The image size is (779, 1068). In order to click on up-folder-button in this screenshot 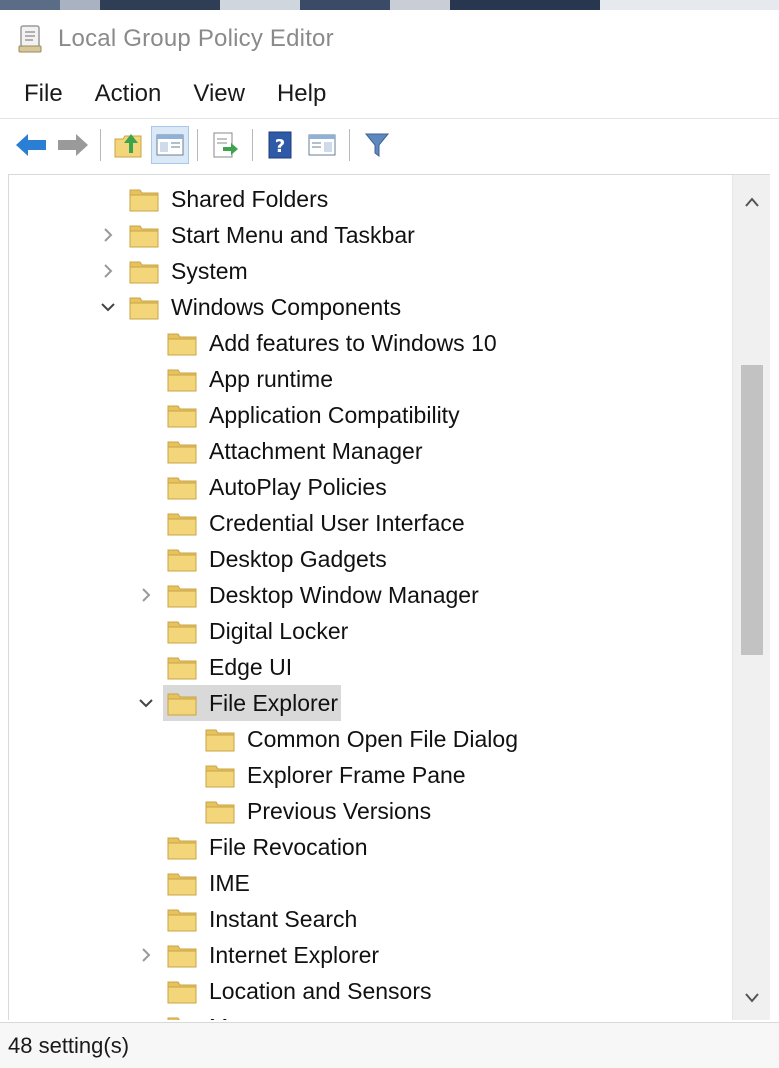, I will do `click(128, 145)`.